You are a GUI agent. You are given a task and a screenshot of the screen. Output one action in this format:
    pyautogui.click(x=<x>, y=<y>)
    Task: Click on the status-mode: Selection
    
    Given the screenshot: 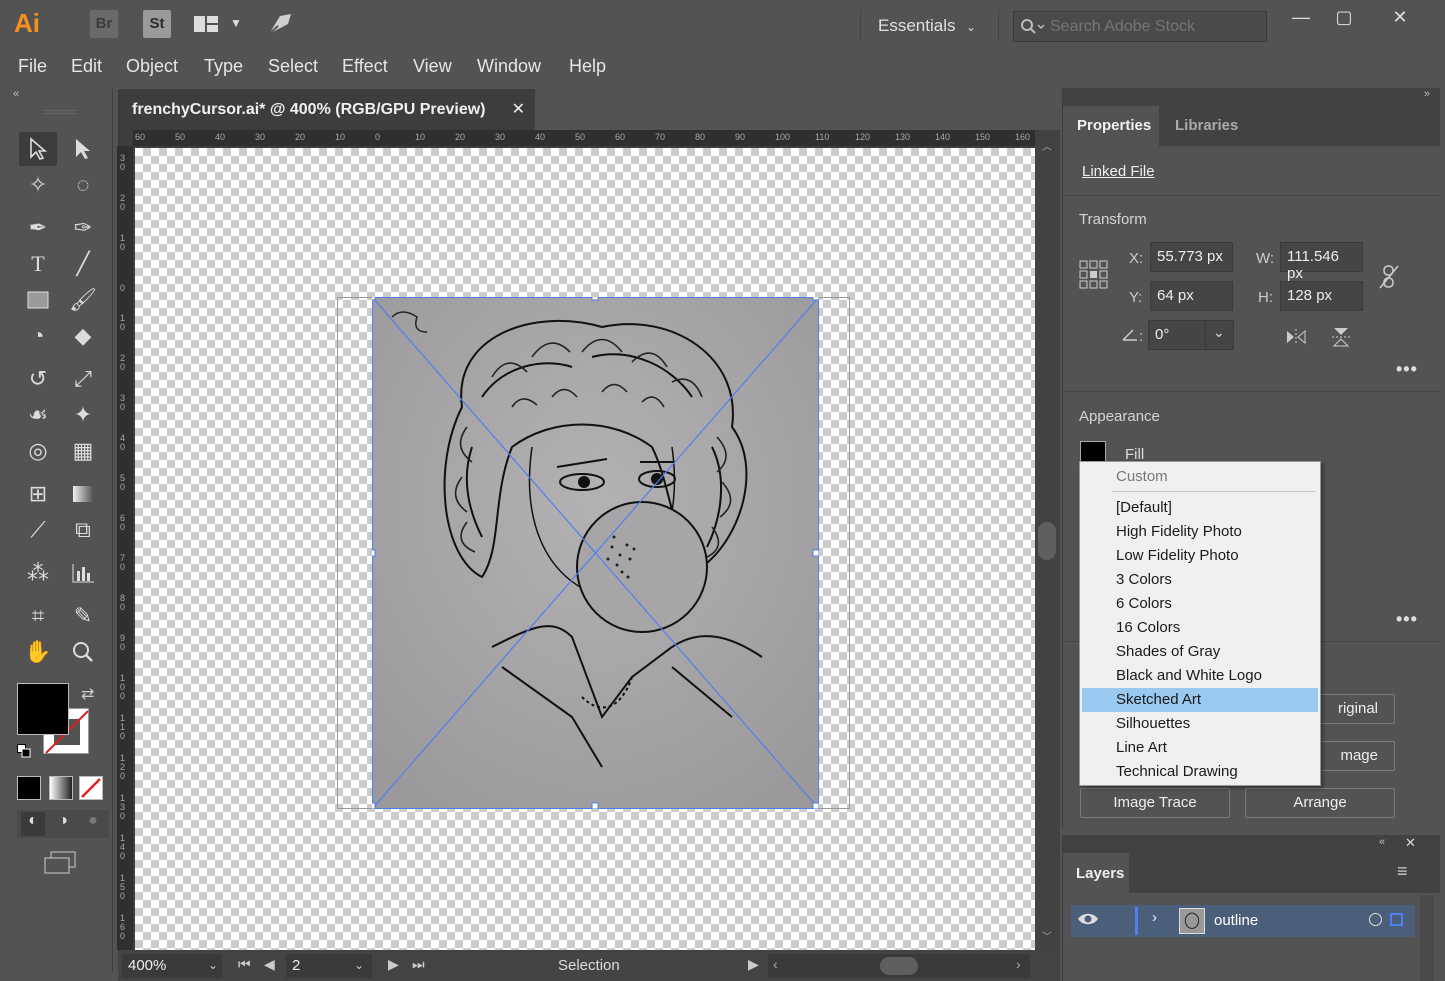 What is the action you would take?
    pyautogui.click(x=589, y=965)
    